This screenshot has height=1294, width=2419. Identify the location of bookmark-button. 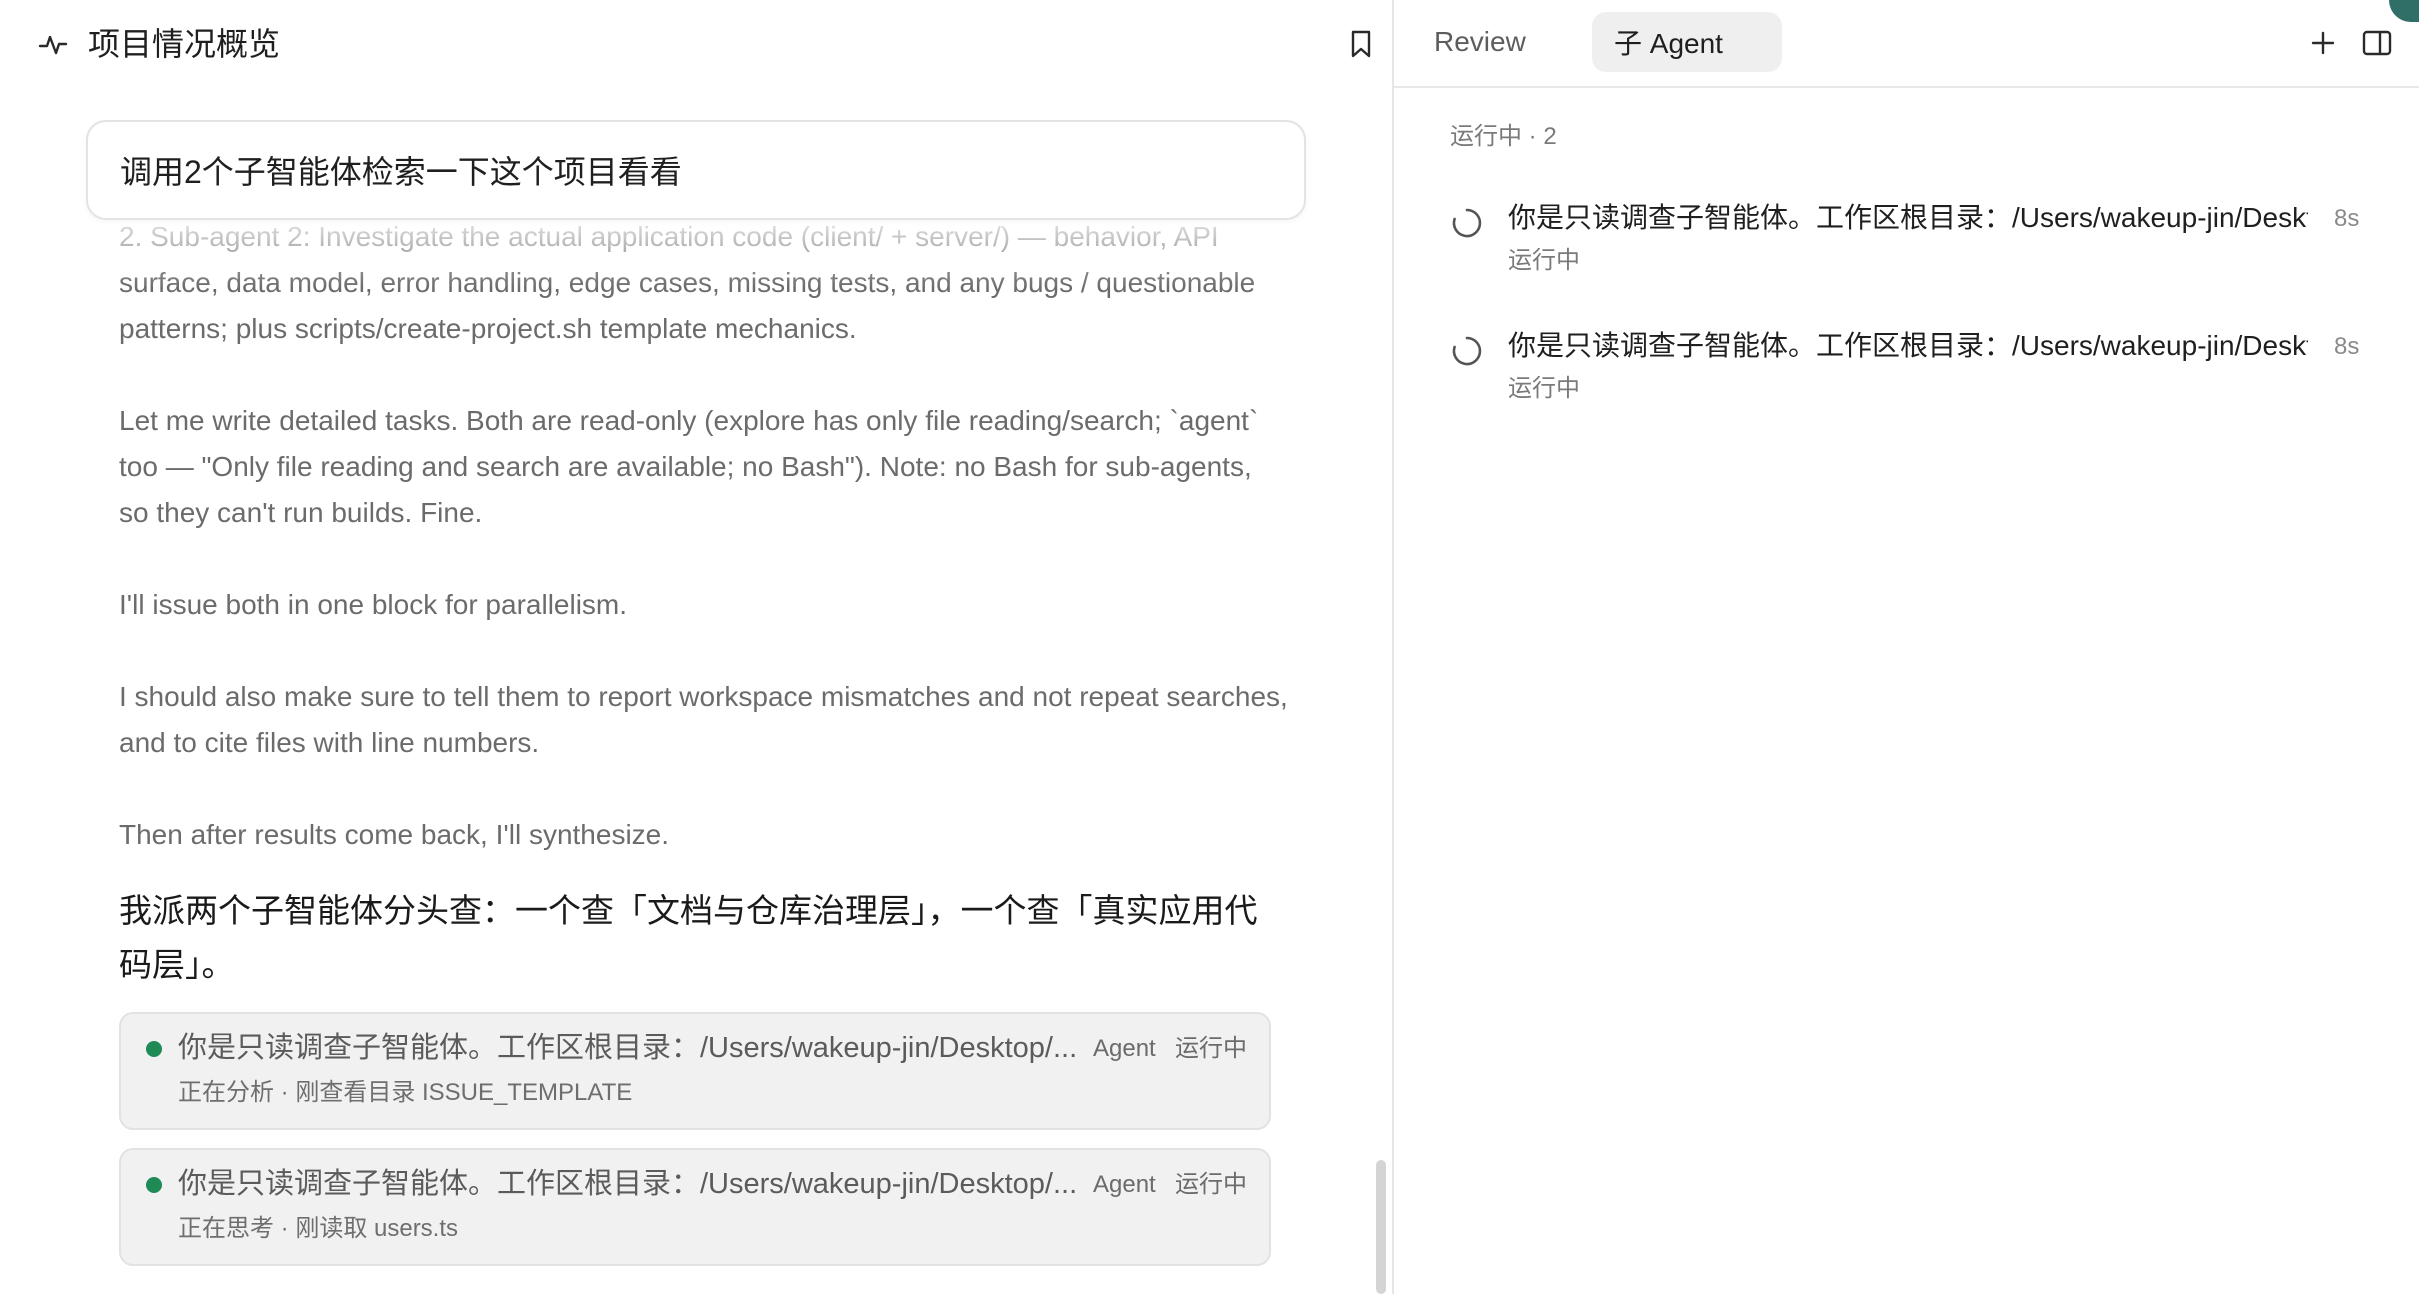
(1361, 44).